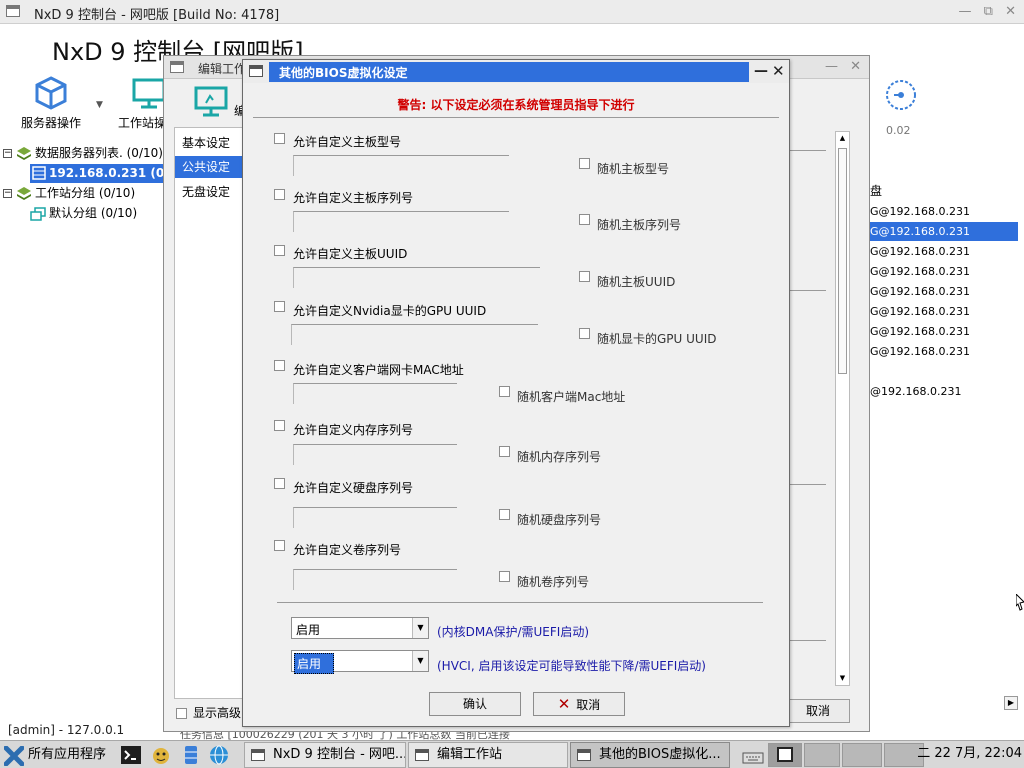 The height and width of the screenshot is (768, 1024). Describe the element at coordinates (375, 454) in the screenshot. I see `memory-serial-field` at that location.